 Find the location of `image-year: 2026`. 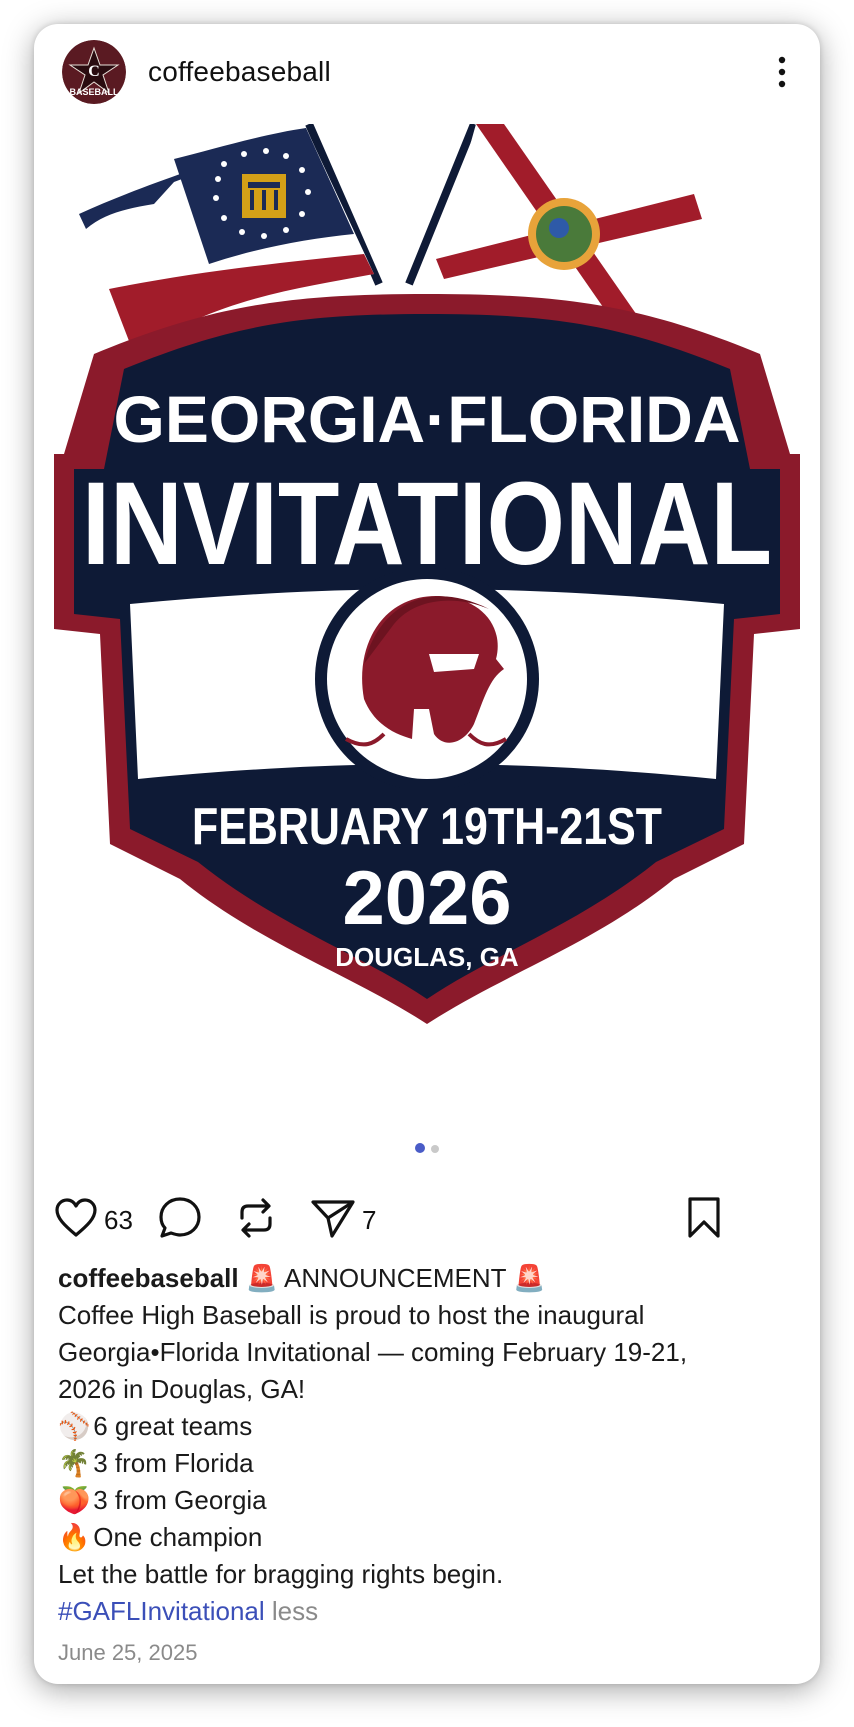

image-year: 2026 is located at coordinates (426, 898).